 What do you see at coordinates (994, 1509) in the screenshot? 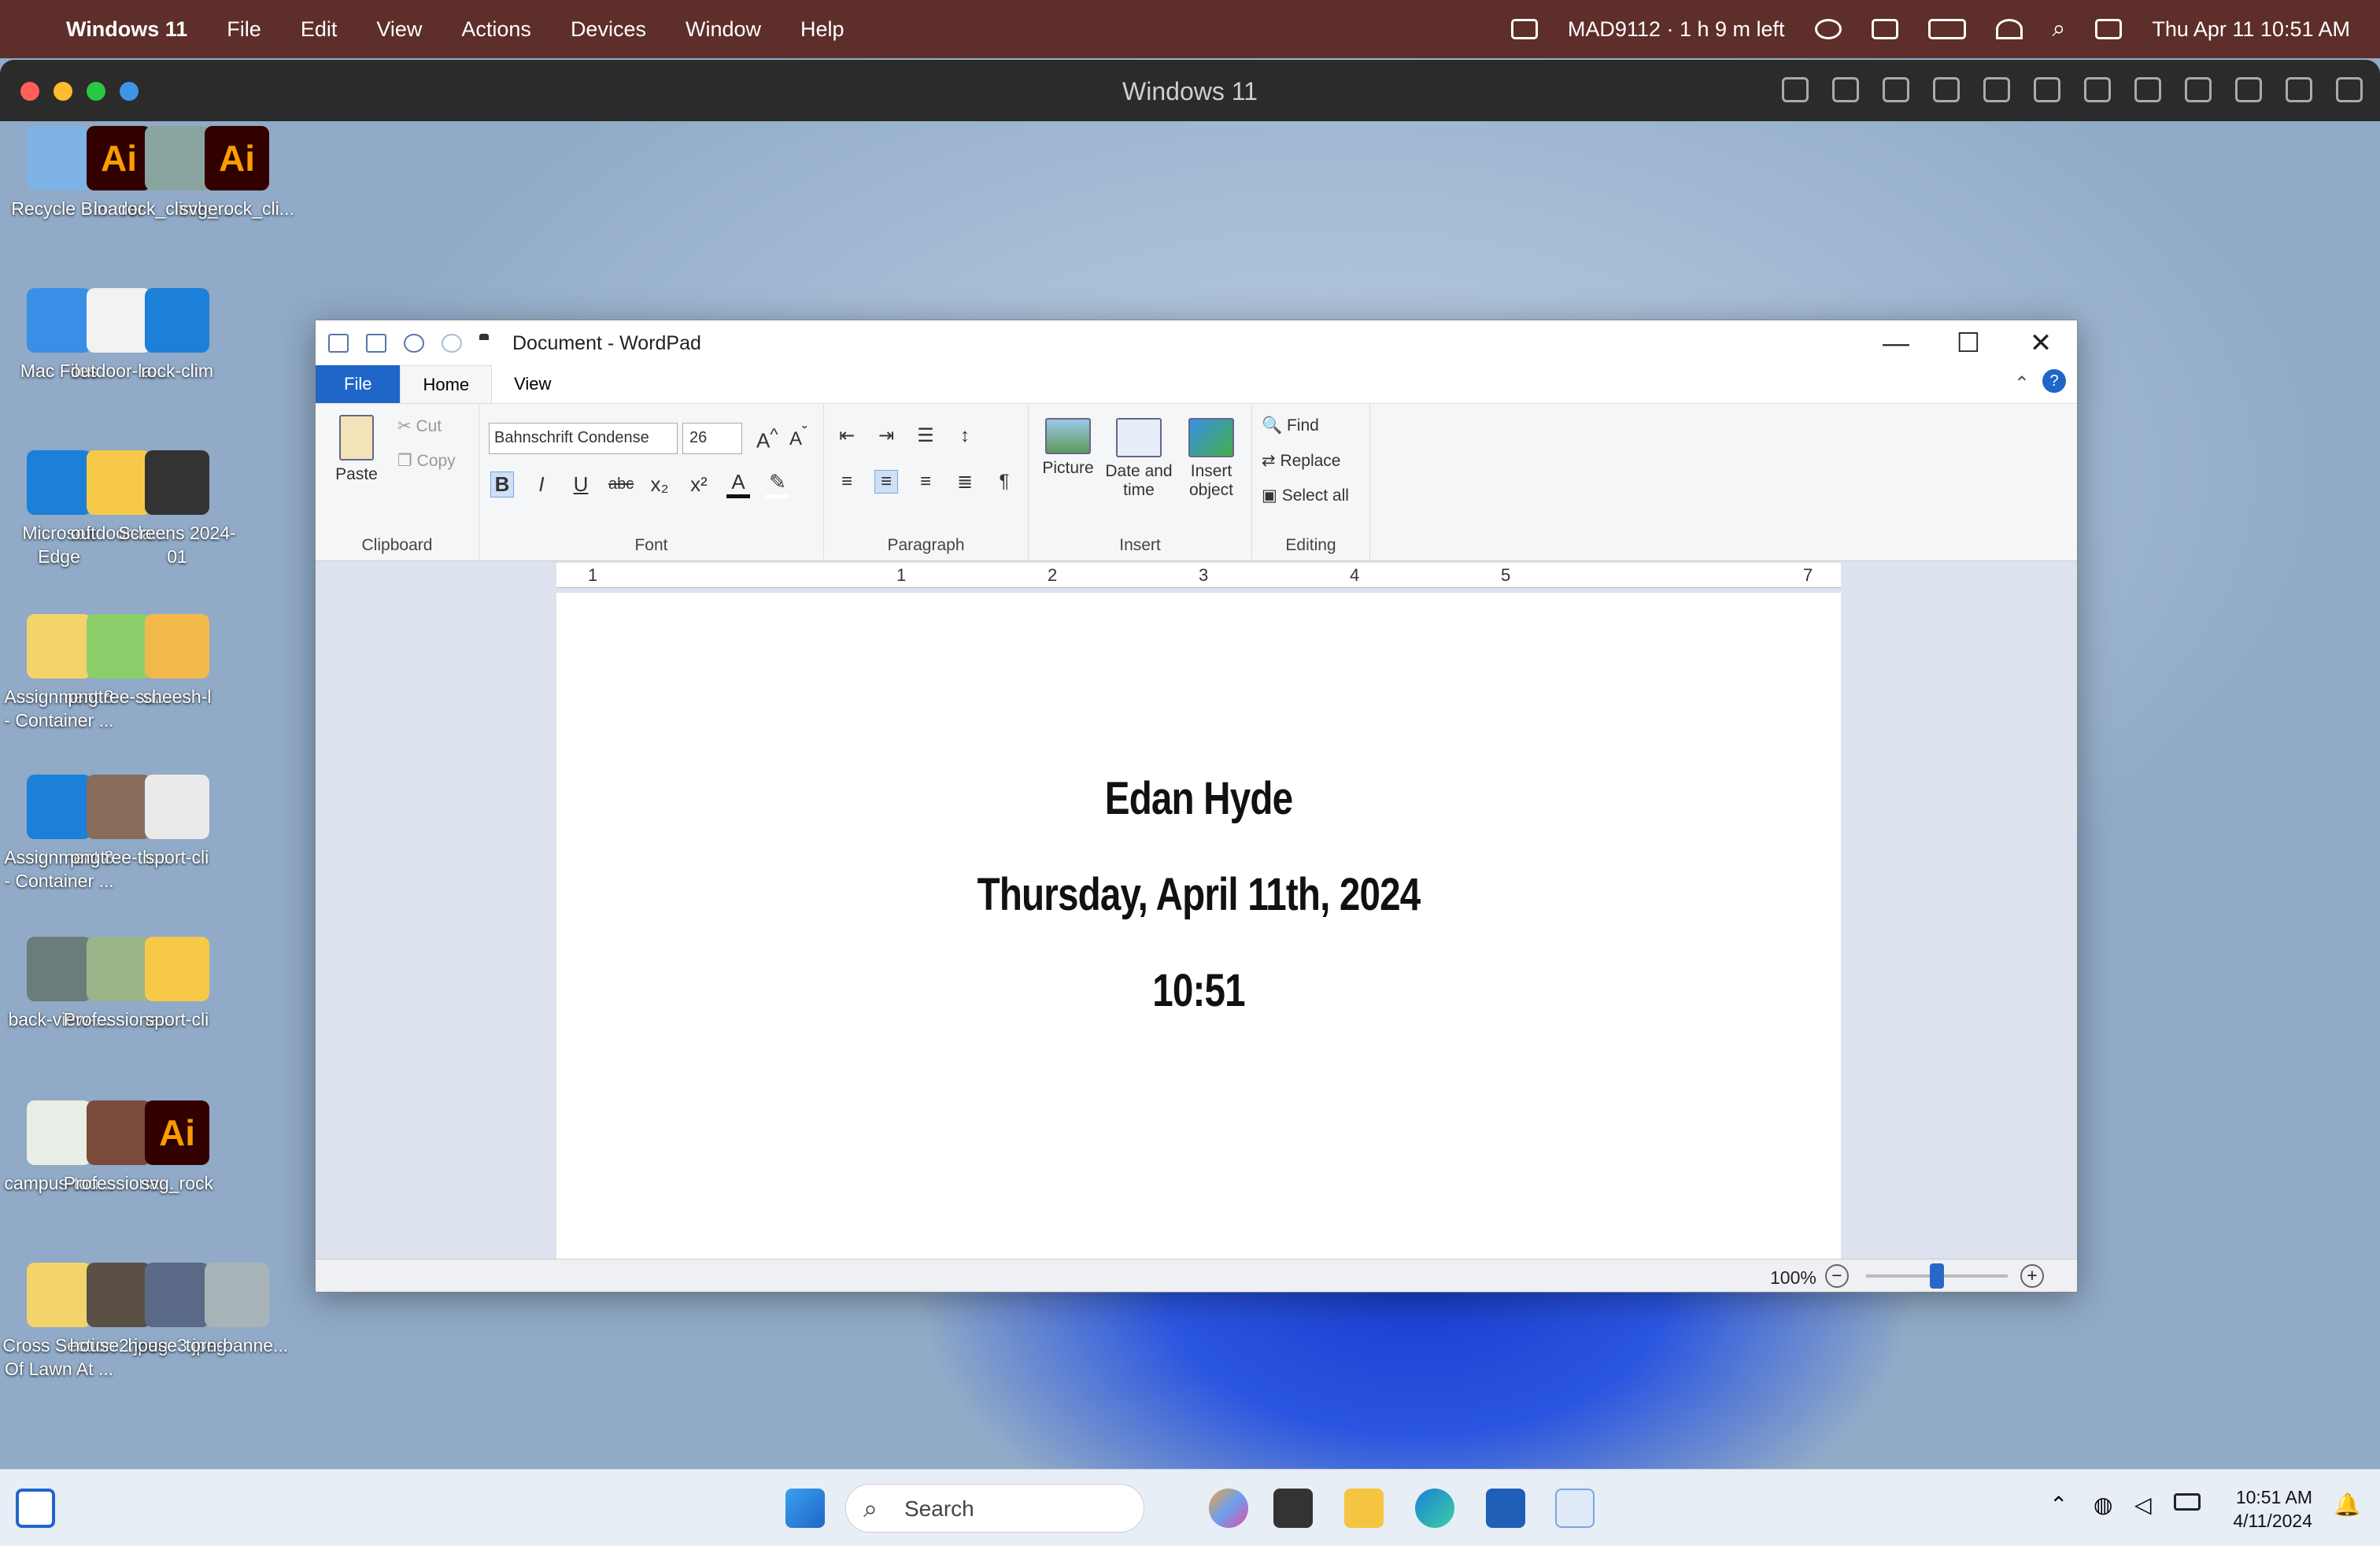
I see `search-box: ⌕ Search` at bounding box center [994, 1509].